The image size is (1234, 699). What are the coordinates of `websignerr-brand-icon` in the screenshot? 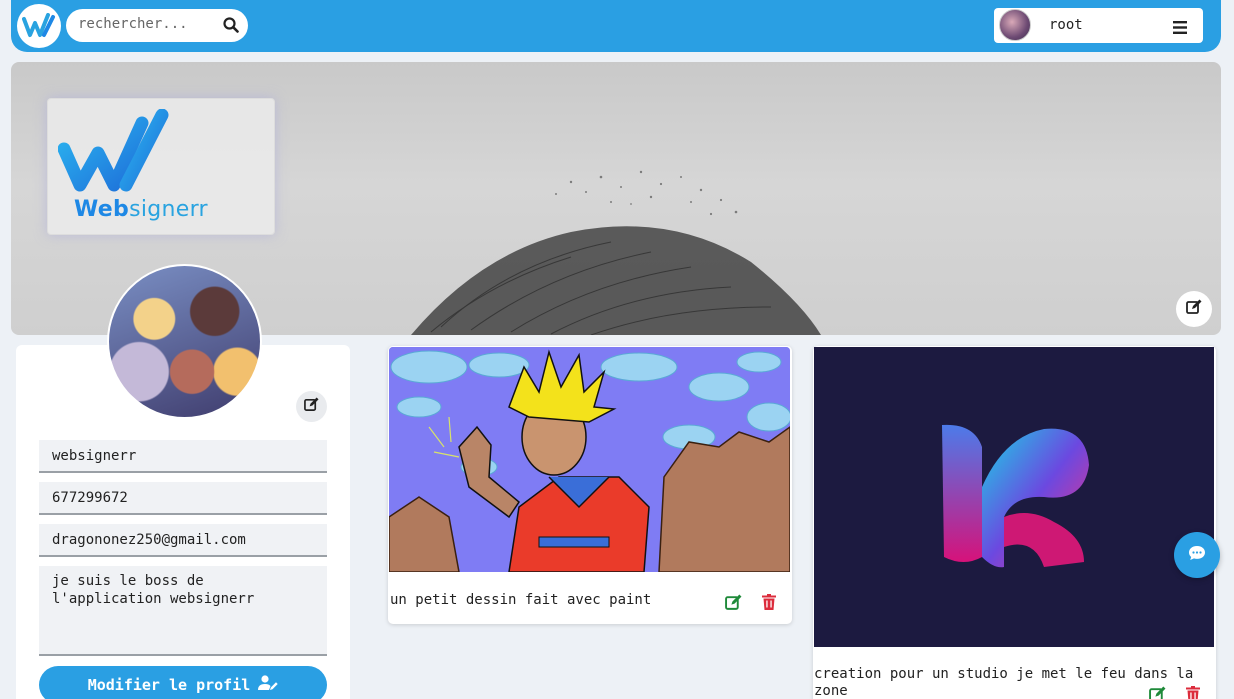 It's located at (113, 150).